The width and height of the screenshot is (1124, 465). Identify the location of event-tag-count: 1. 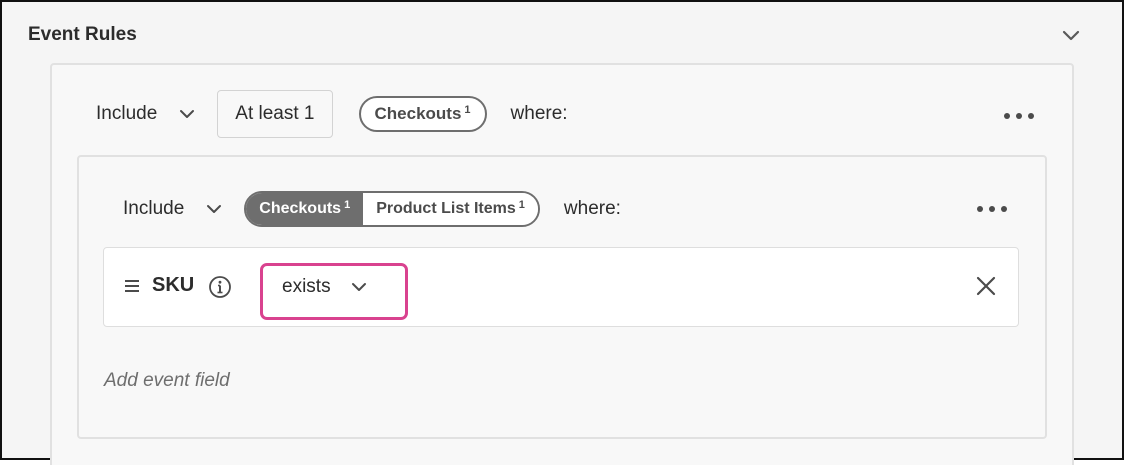
(467, 110).